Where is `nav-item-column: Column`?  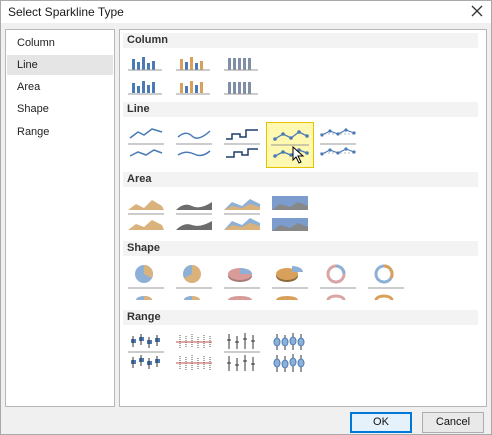
nav-item-column: Column is located at coordinates (60, 43).